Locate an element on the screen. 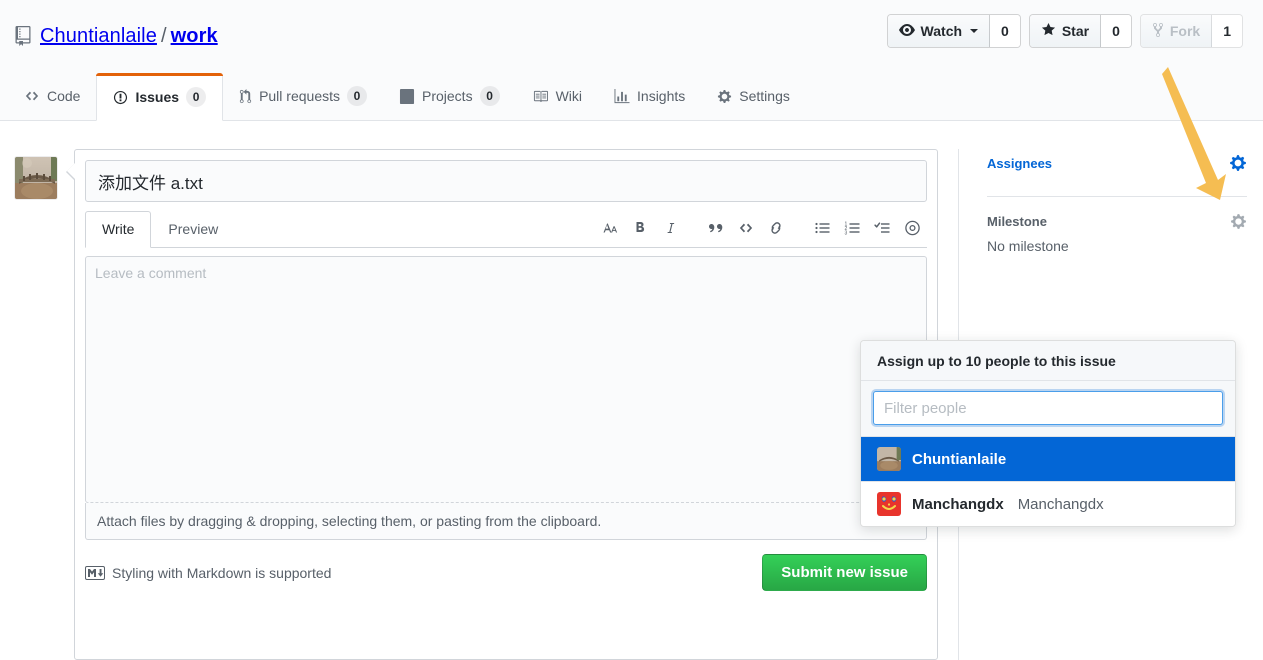 The image size is (1263, 660). fork-button-group: Fork 1 is located at coordinates (1191, 31).